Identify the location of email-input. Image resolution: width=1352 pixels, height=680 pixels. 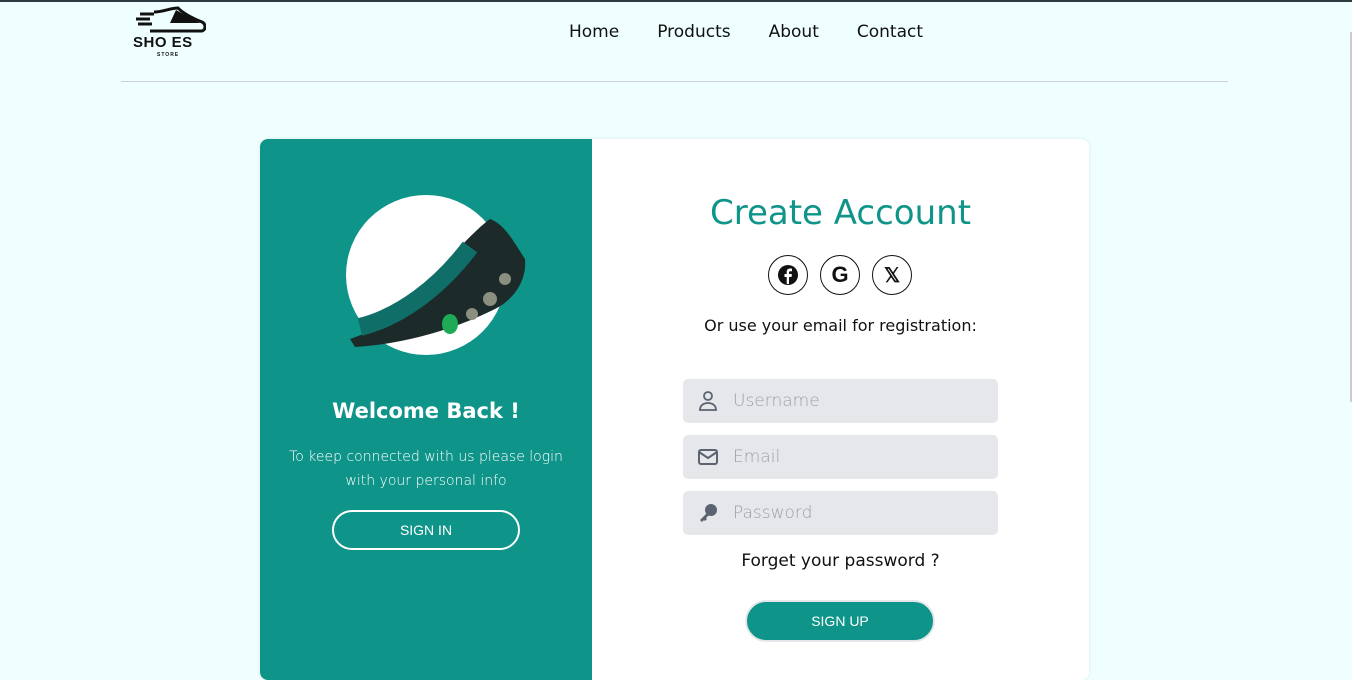
(858, 457).